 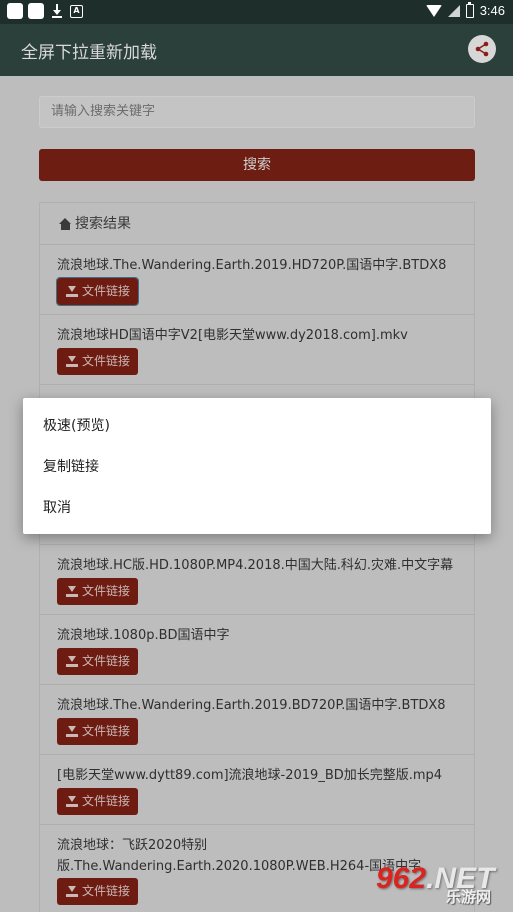 I want to click on share-button, so click(x=482, y=49).